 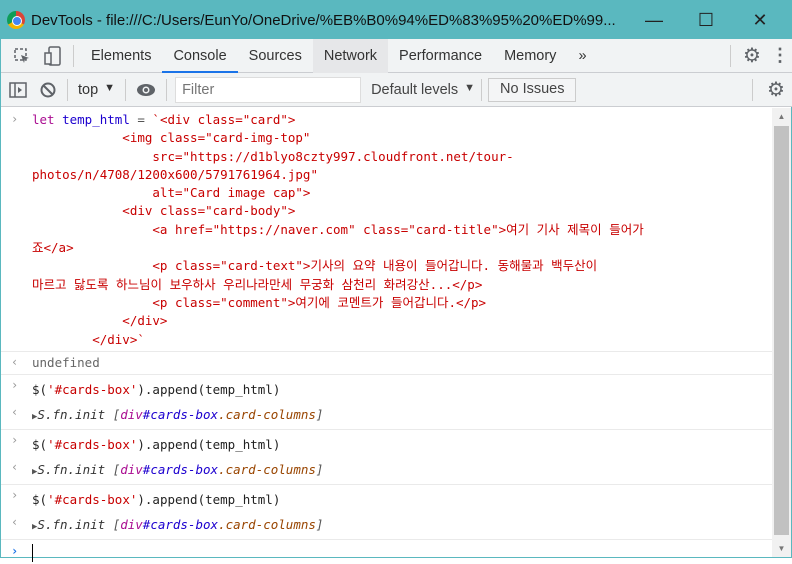 What do you see at coordinates (88, 89) in the screenshot?
I see `context-value: top` at bounding box center [88, 89].